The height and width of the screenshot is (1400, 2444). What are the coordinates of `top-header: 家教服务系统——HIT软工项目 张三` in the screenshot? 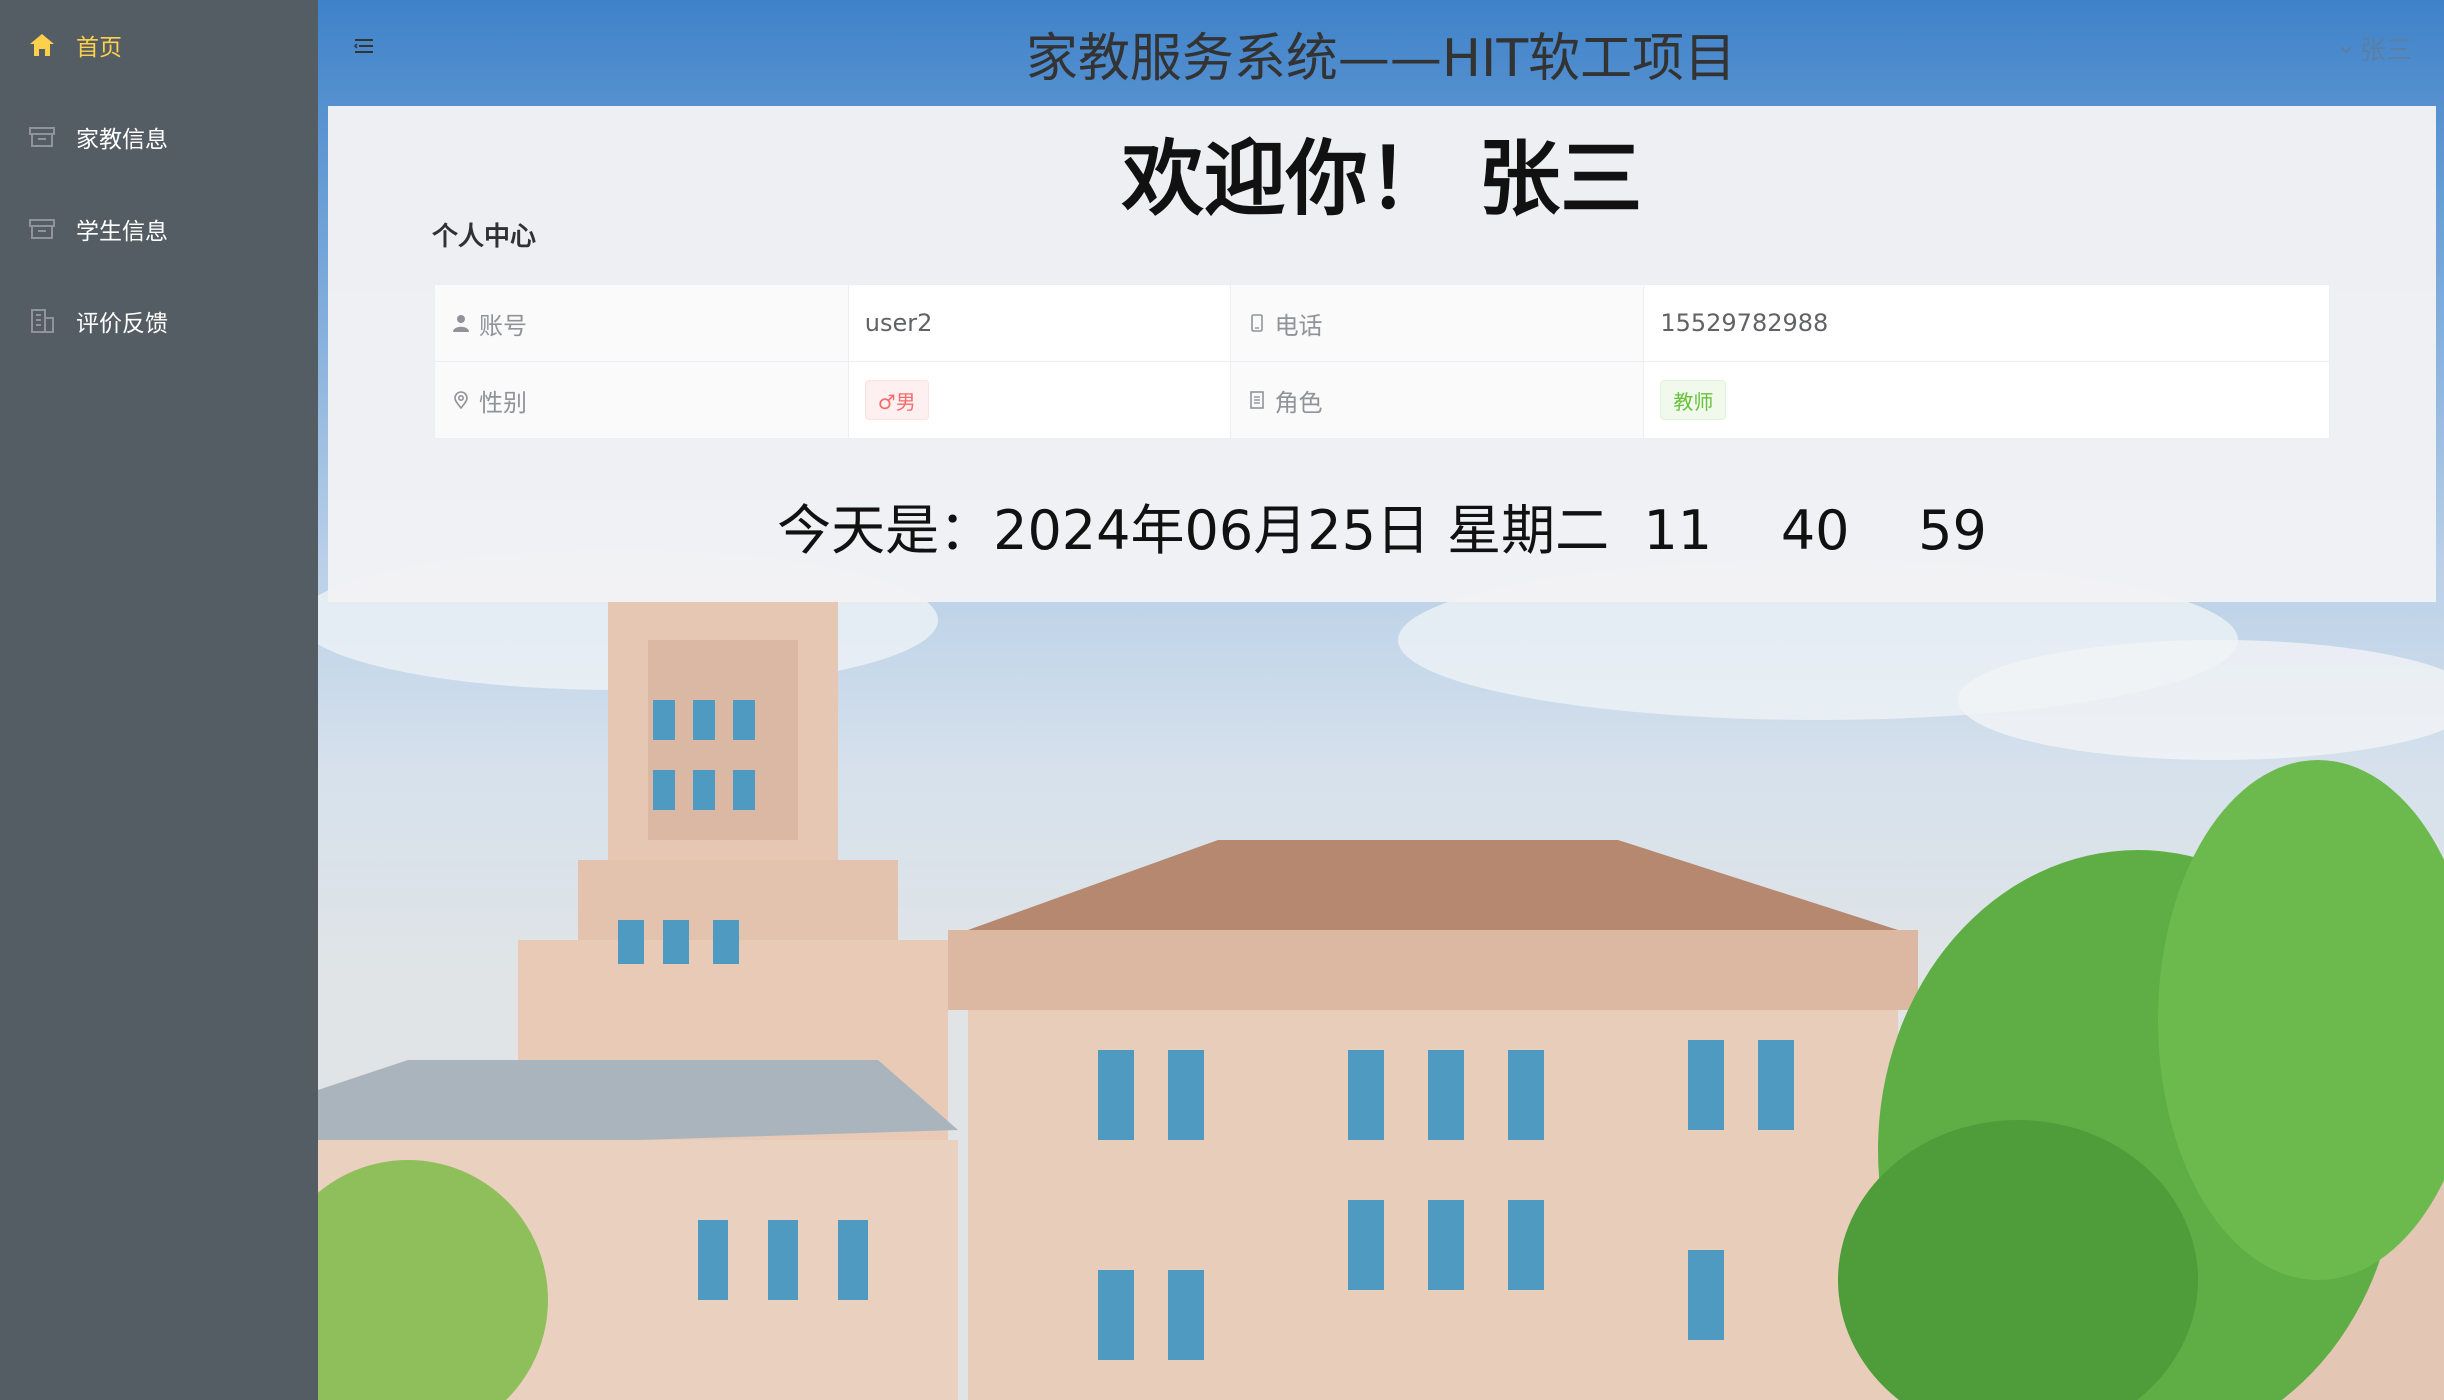 It's located at (1381, 52).